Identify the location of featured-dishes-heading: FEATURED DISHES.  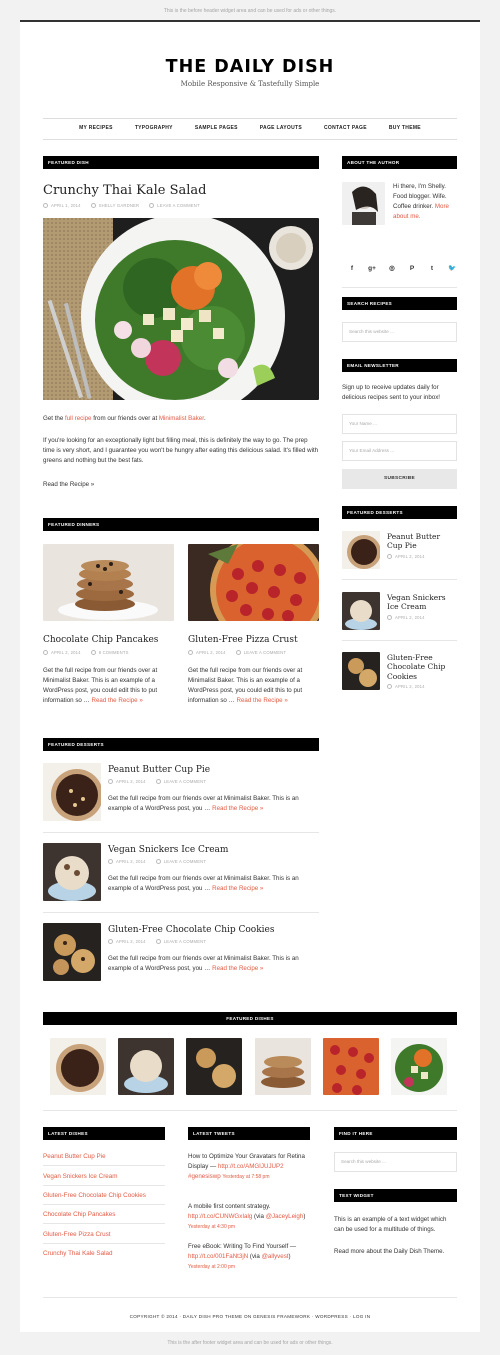
(250, 1018).